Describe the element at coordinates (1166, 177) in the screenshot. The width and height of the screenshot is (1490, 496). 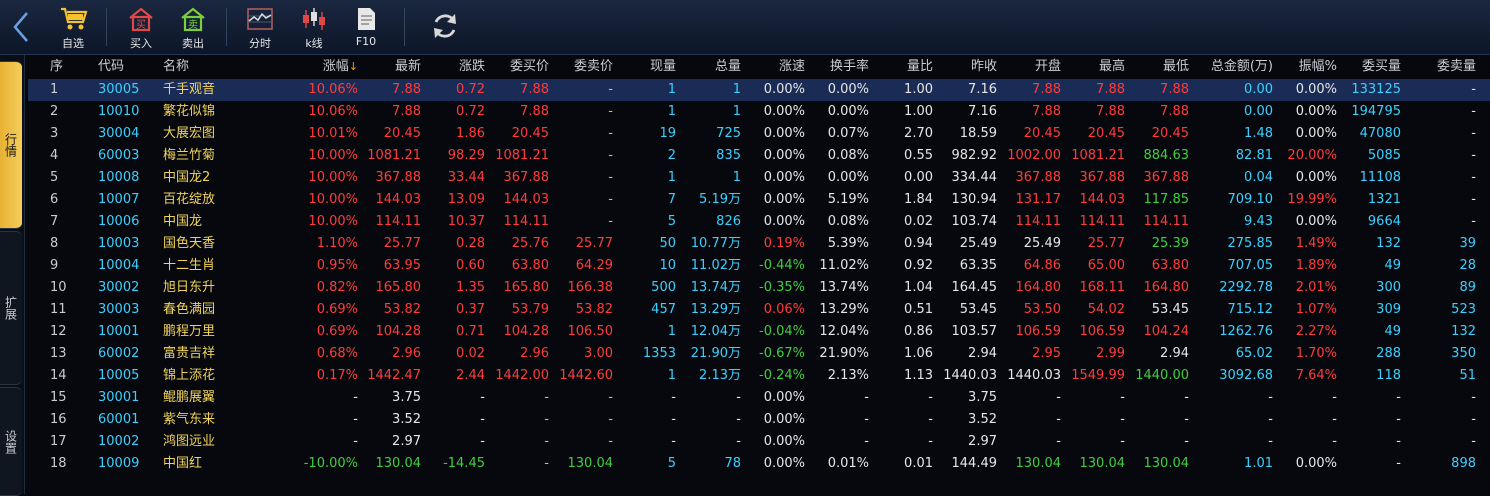
I see `cell-low: 367.88` at that location.